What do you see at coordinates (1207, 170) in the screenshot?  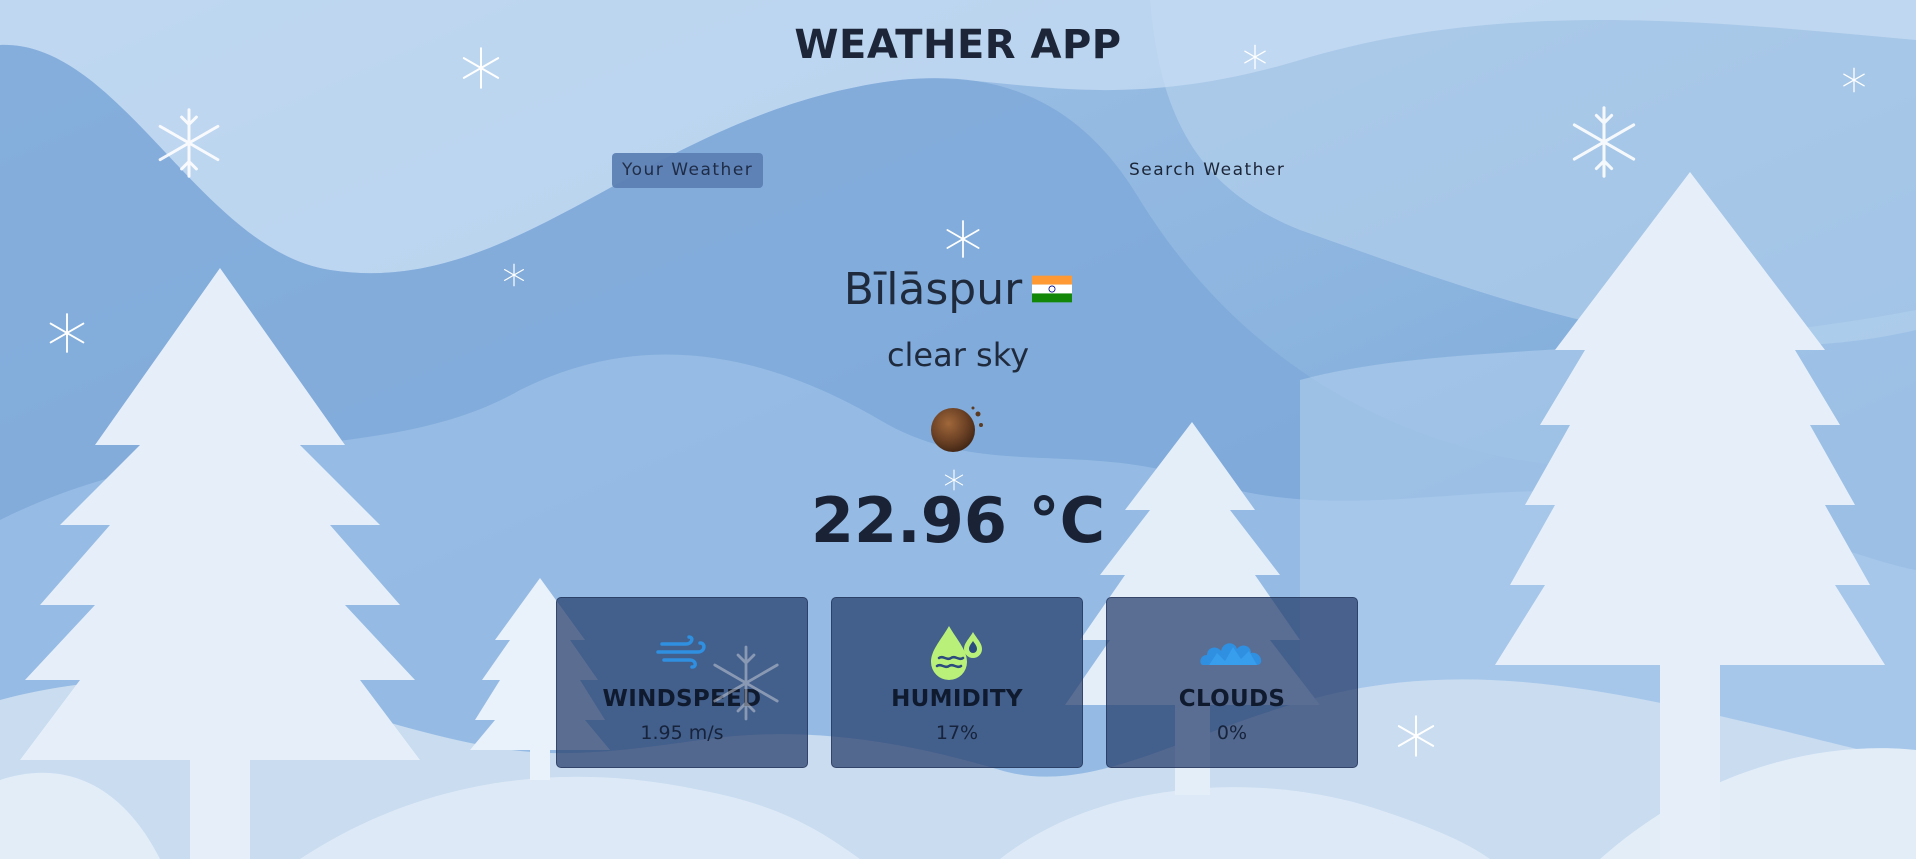 I see `tab-search-weather: Search Weather` at bounding box center [1207, 170].